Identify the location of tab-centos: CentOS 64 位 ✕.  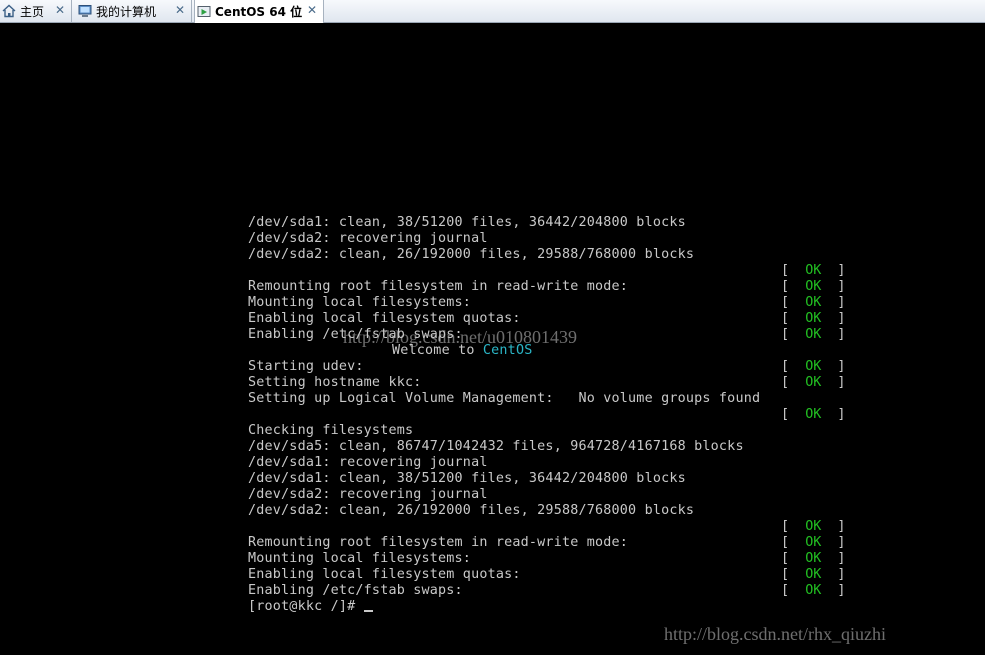
(259, 11).